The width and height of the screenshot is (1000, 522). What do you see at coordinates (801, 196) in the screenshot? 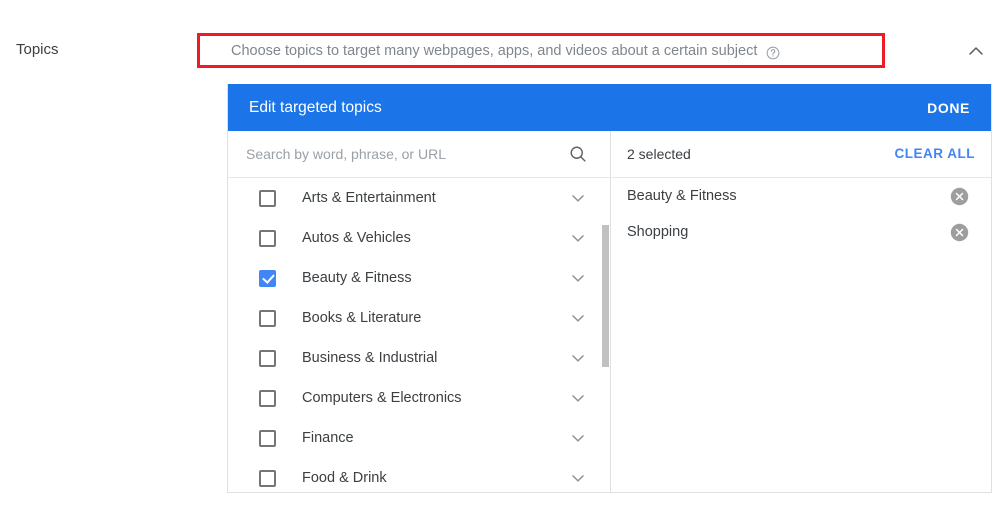
I see `selected-topic-item: Beauty & Fitness` at bounding box center [801, 196].